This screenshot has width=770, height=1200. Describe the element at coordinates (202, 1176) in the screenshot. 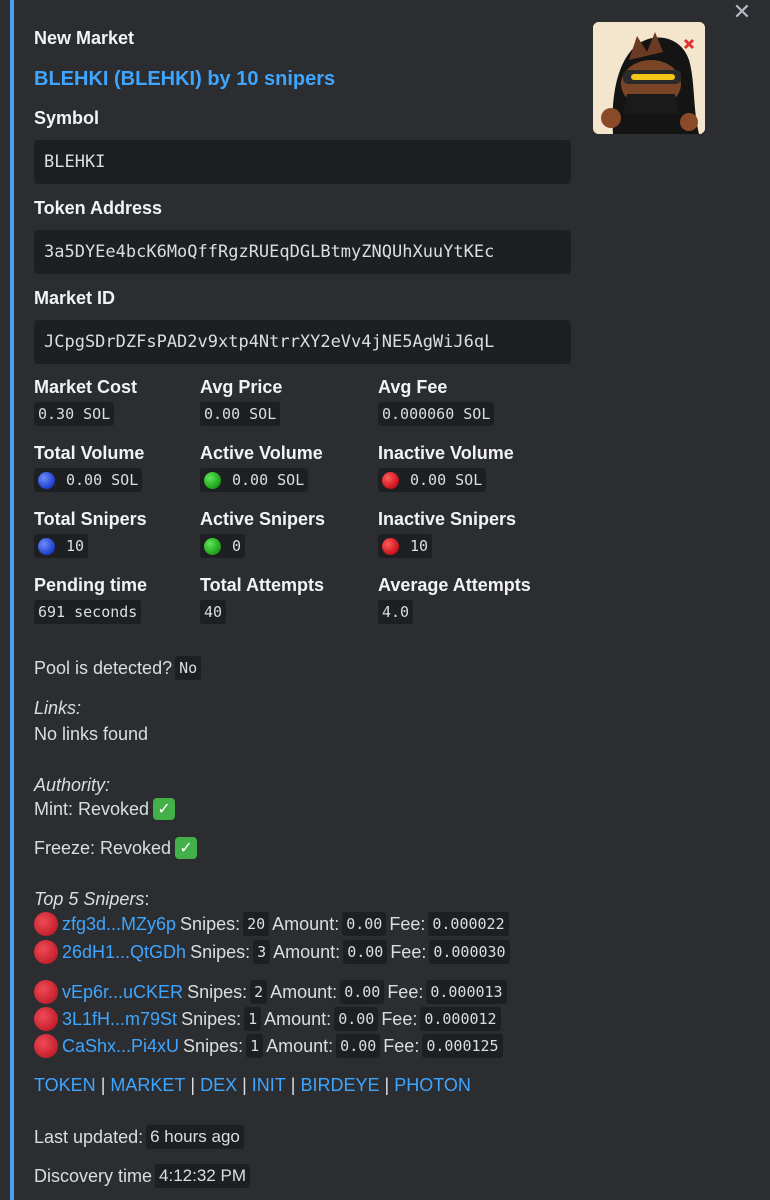

I see `discovery-time-value: 4:12:32 PM` at that location.